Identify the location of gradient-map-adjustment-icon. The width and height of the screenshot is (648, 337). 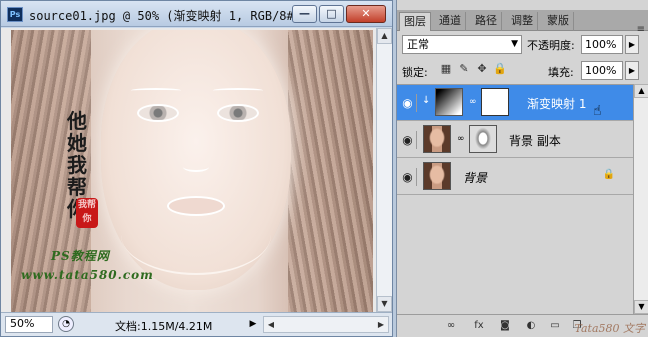
(449, 102).